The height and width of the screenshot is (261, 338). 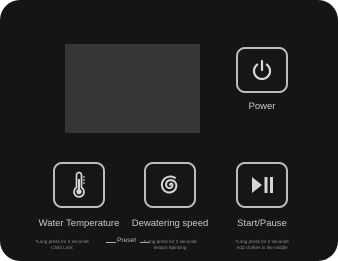 I want to click on spiral-icon, so click(x=170, y=185).